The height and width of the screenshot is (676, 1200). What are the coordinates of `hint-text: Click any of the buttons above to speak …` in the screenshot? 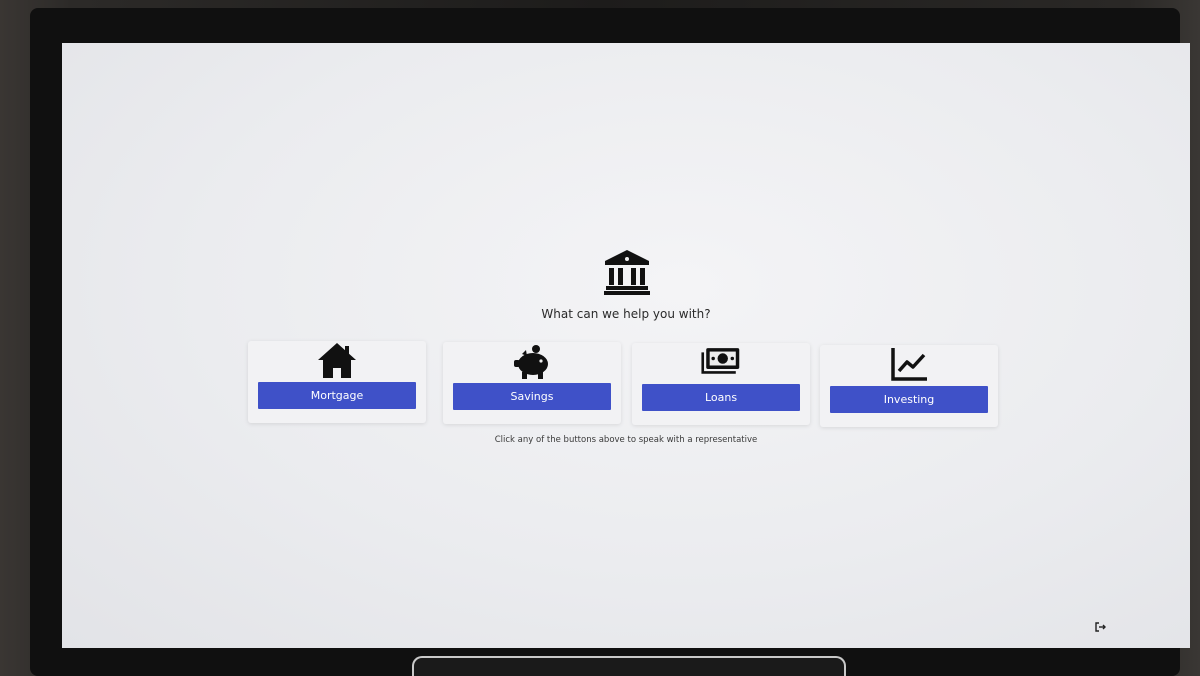 It's located at (626, 440).